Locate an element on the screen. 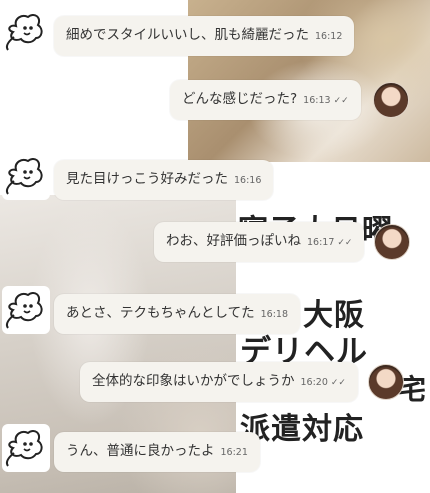 This screenshot has height=493, width=430. message-row: 全体的な印象はいかがでしょうか 16:20 ✓✓ is located at coordinates (242, 382).